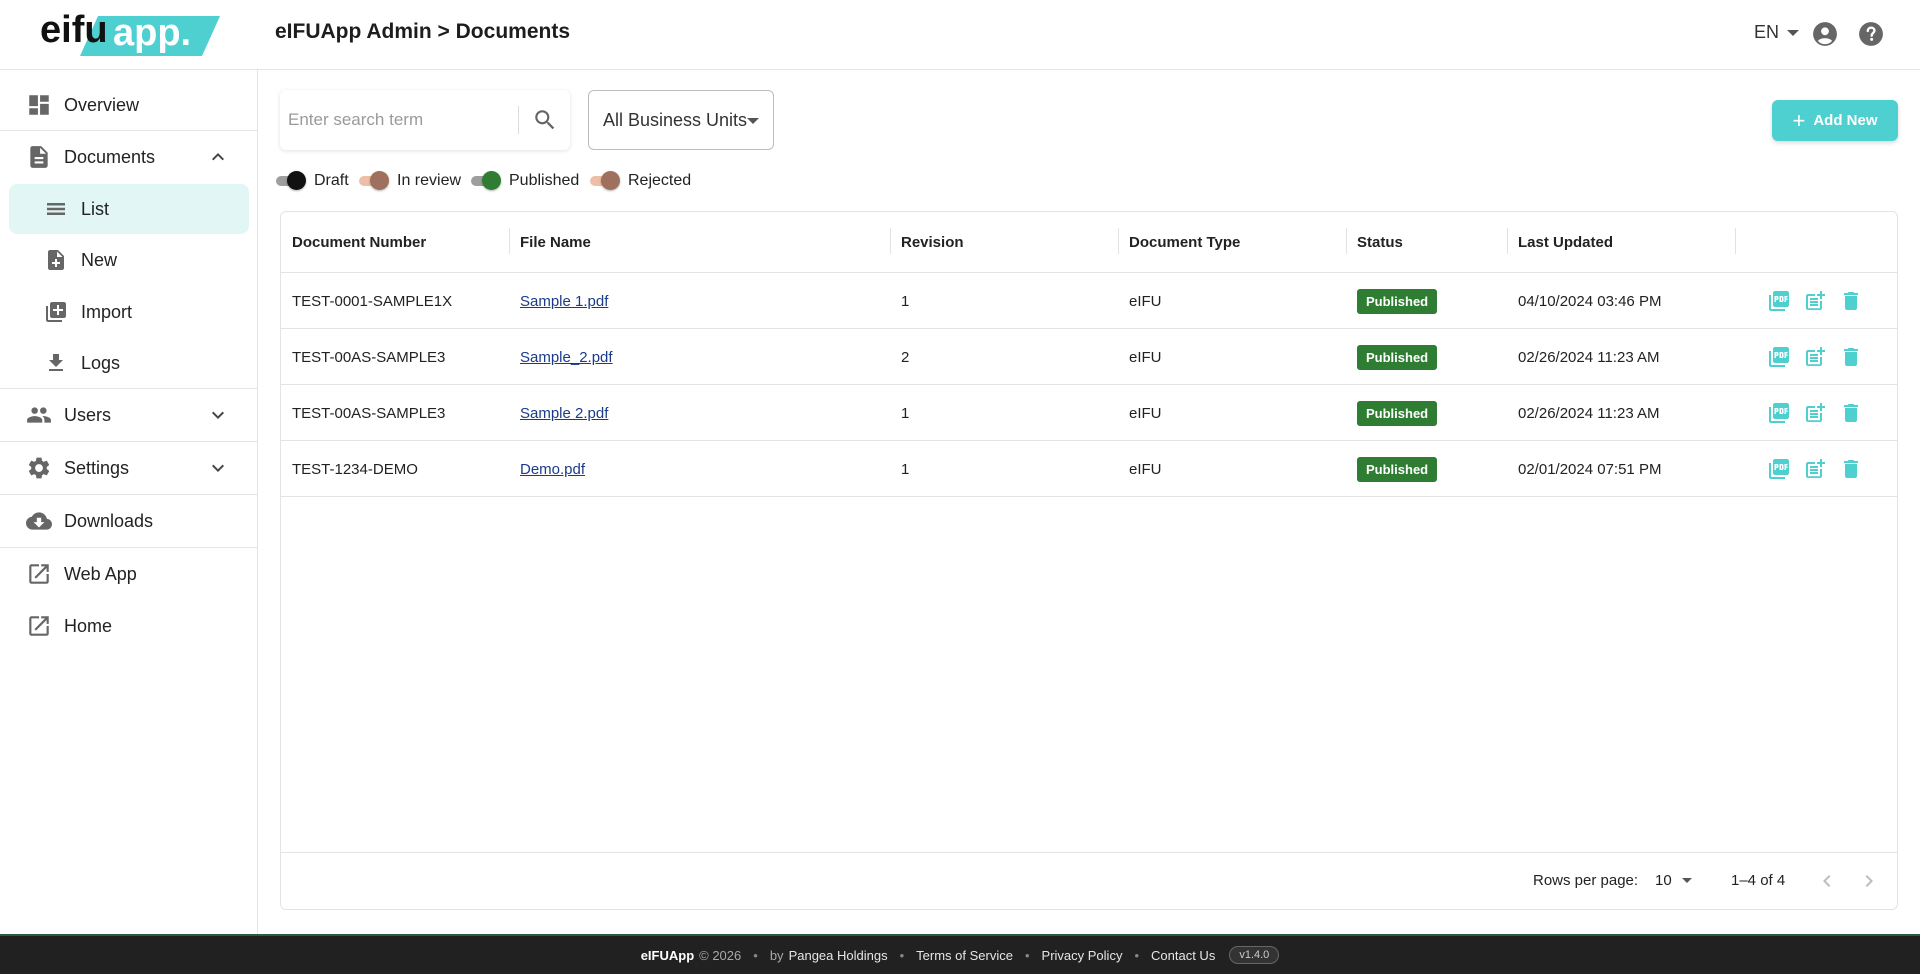  Describe the element at coordinates (109, 520) in the screenshot. I see `sidebar-item-label: Downloads` at that location.